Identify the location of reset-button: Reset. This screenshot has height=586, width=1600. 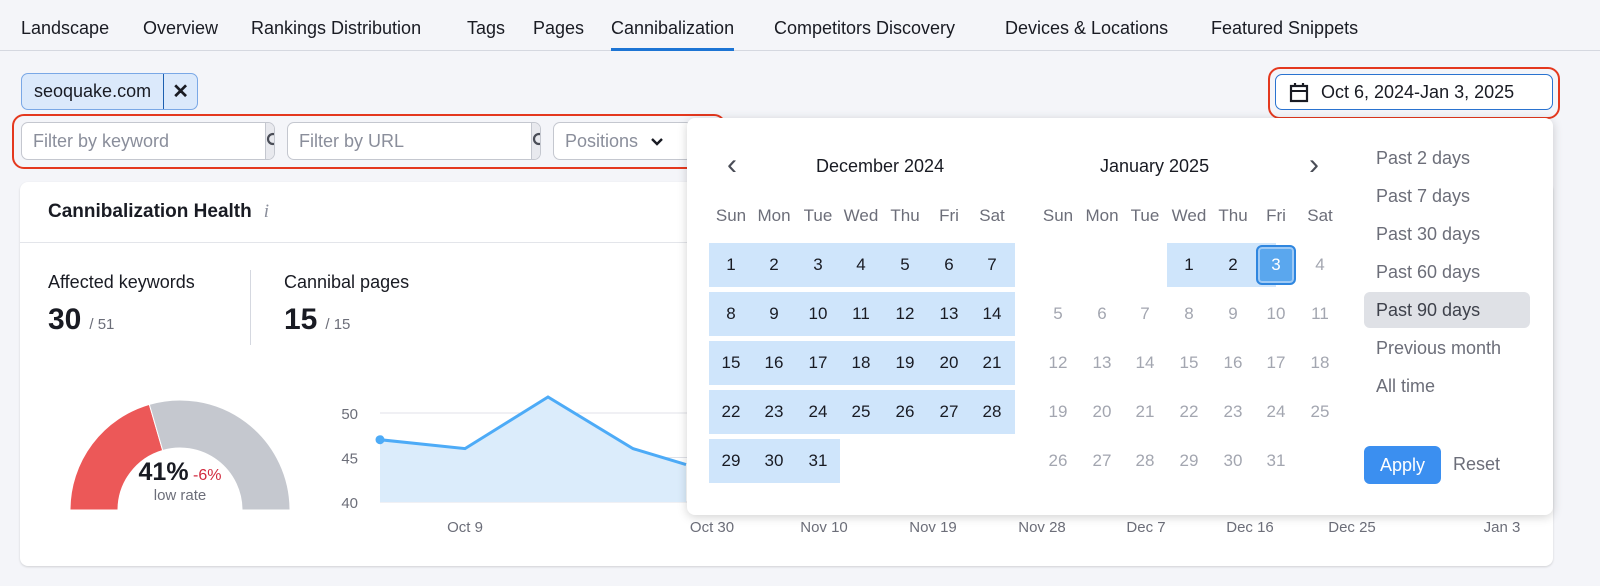
(1476, 464).